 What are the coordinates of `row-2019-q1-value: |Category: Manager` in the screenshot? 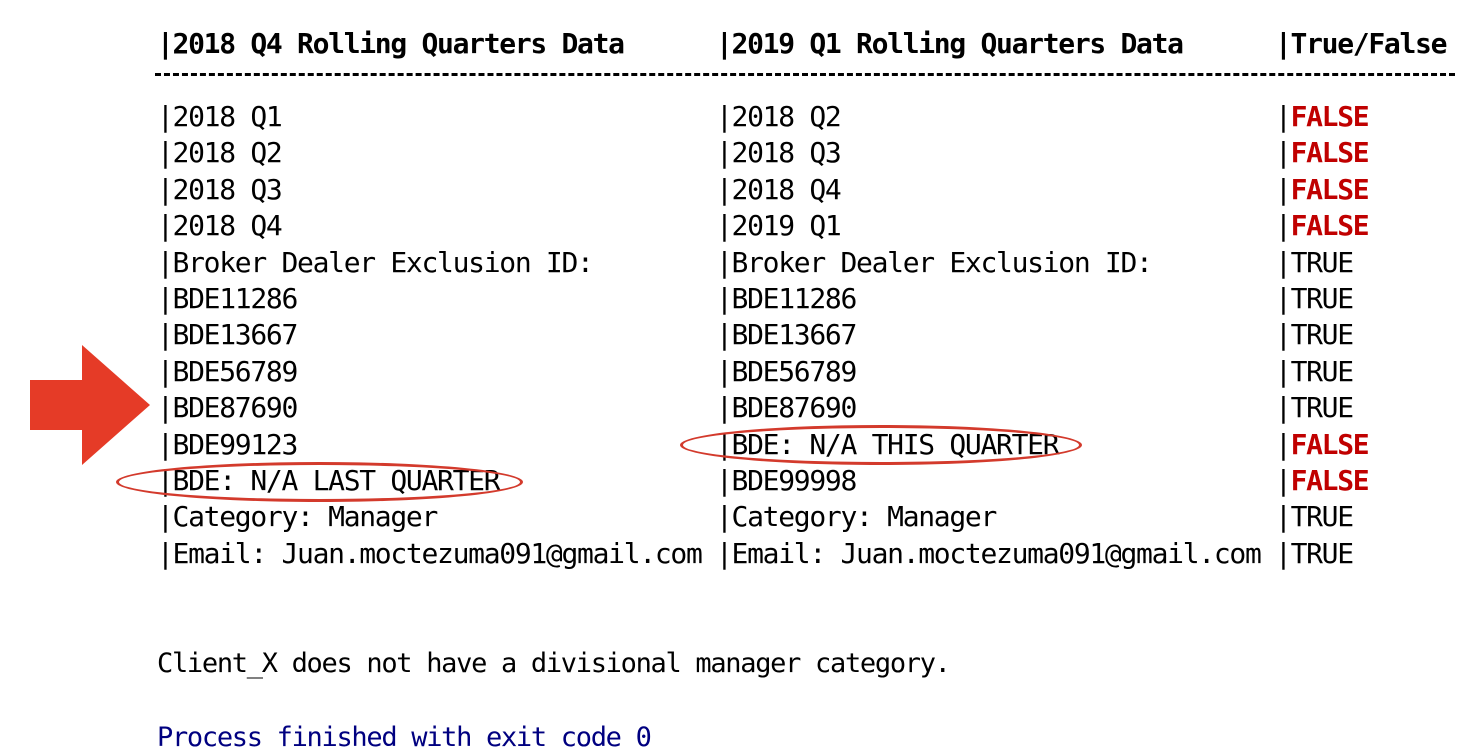 It's located at (856, 516).